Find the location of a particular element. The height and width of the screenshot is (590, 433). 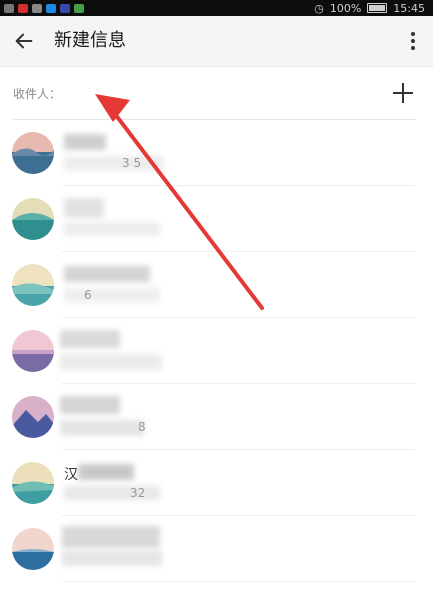

battery-icon is located at coordinates (377, 8).